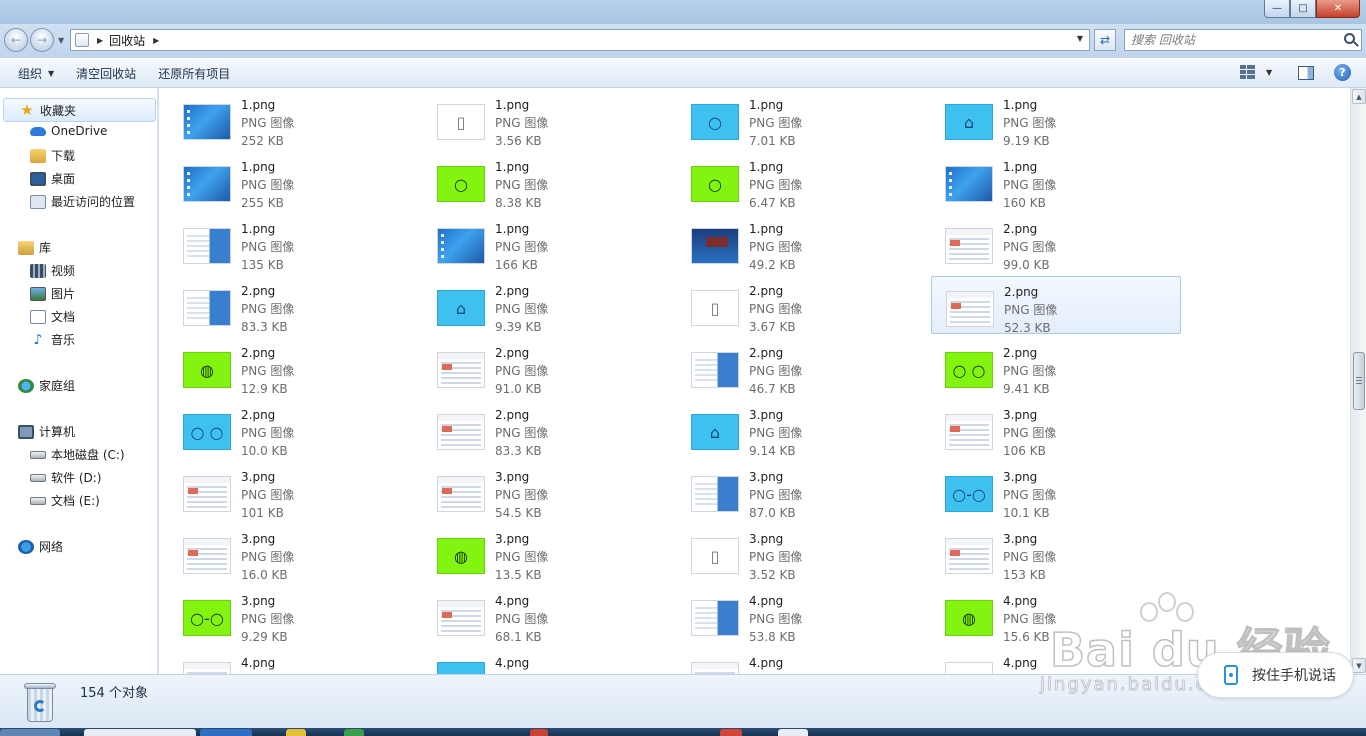  Describe the element at coordinates (40, 546) in the screenshot. I see `nav-network: 网络` at that location.